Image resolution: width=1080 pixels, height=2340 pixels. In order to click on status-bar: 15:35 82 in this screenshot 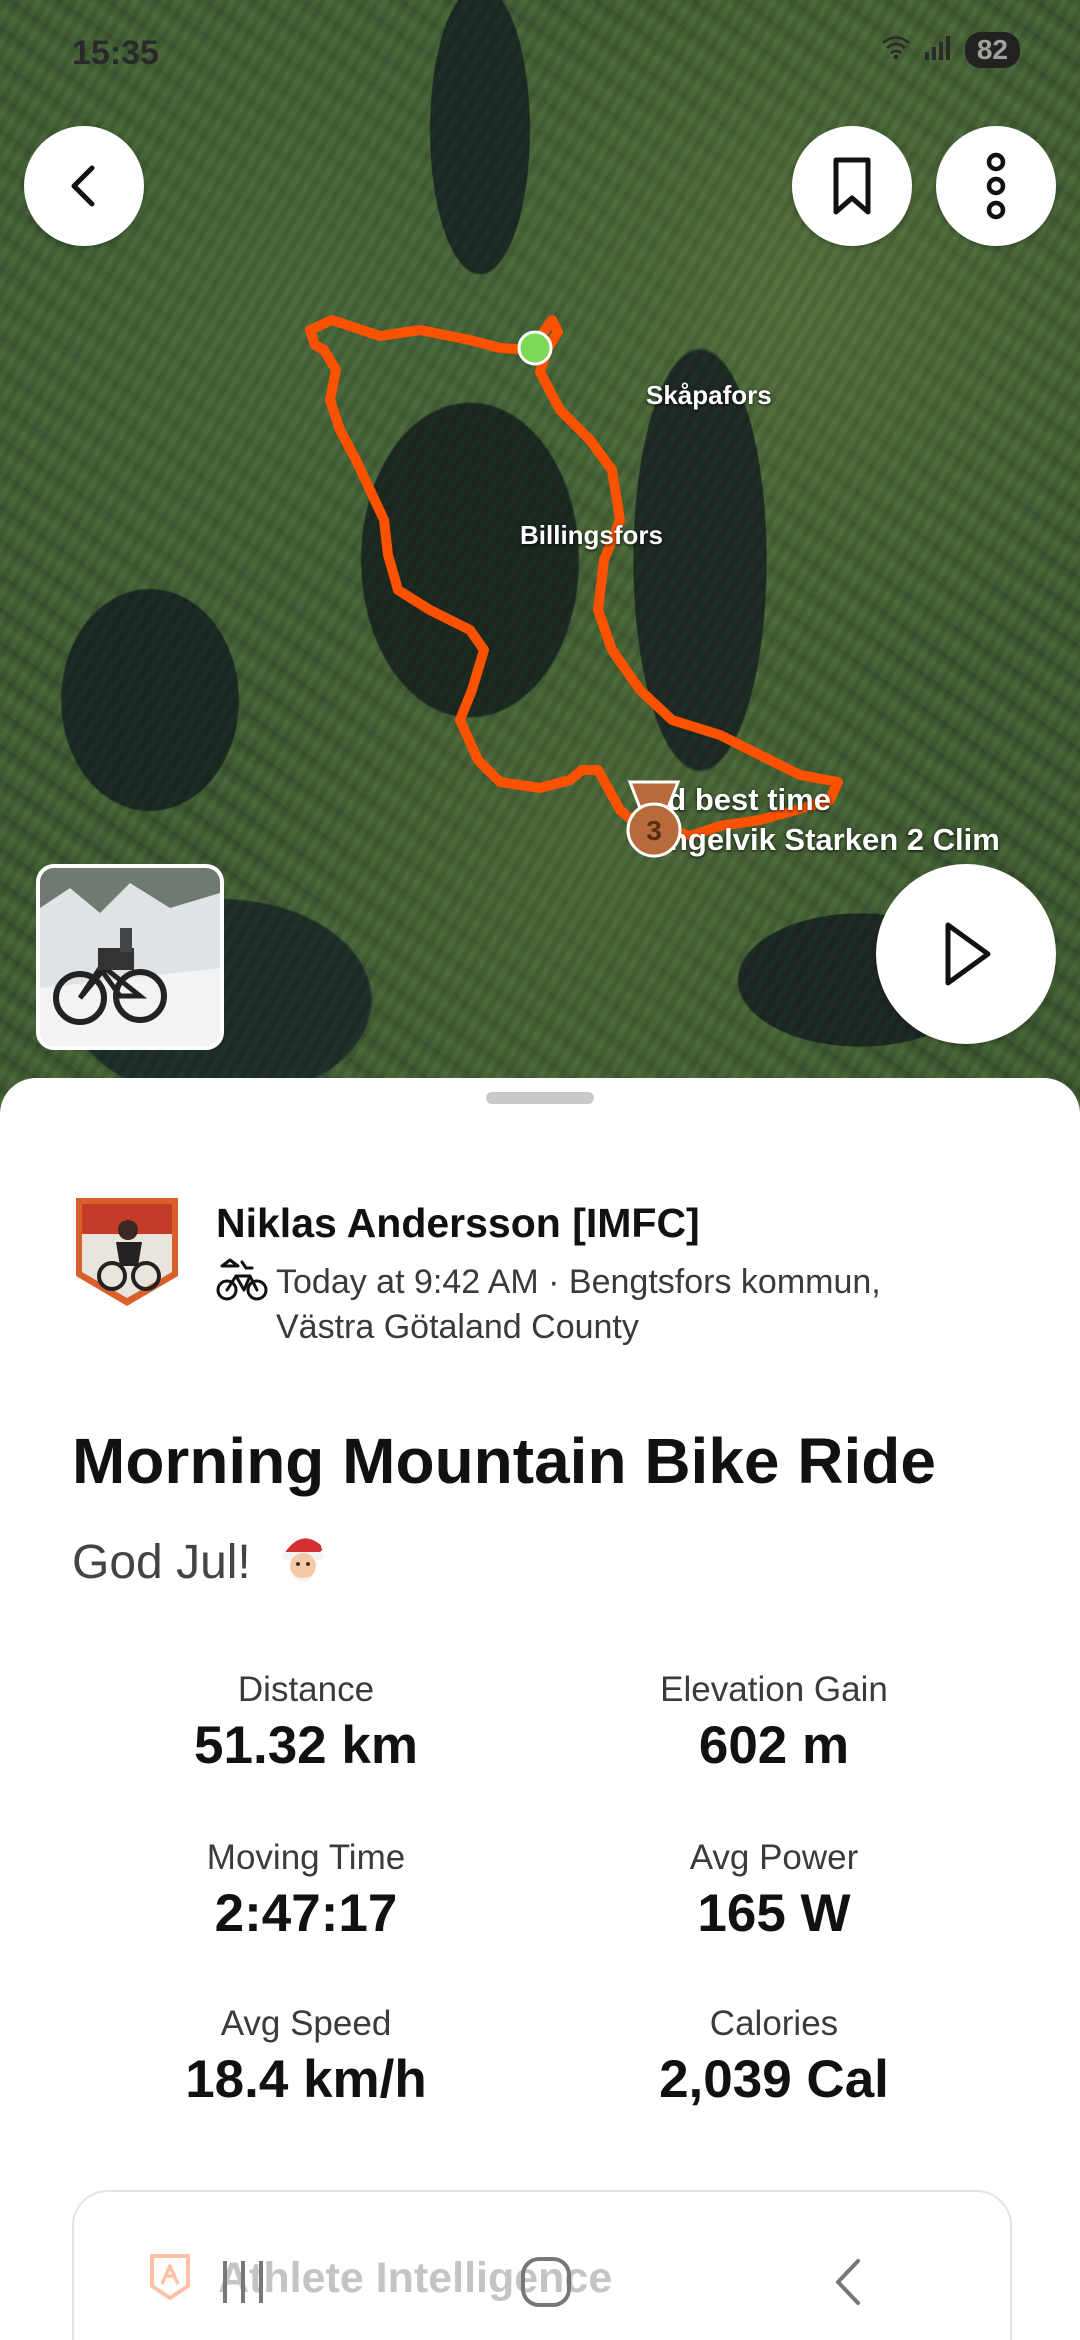, I will do `click(540, 55)`.